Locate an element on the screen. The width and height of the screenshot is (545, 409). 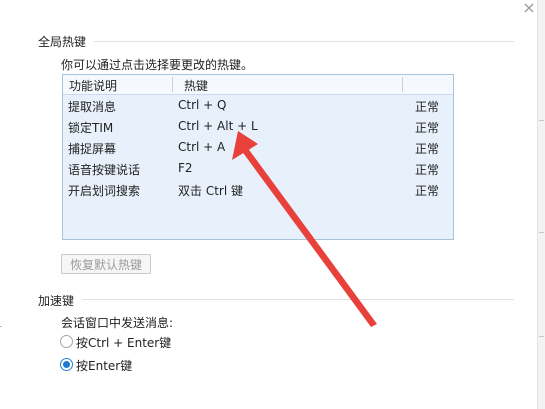
close-icon: × is located at coordinates (529, 8).